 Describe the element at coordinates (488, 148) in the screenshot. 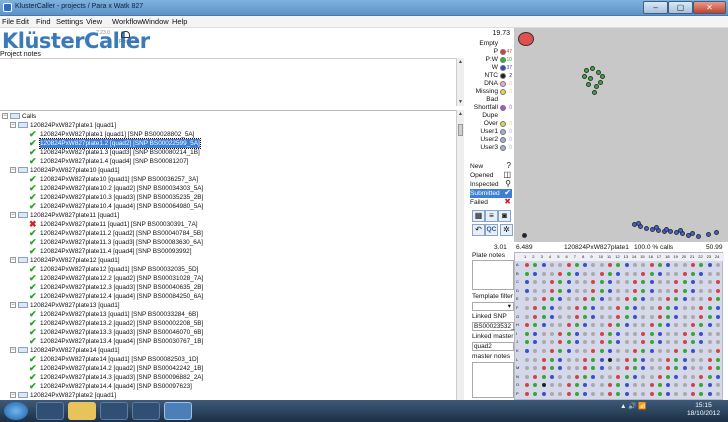

I see `category-user3: User3 0` at that location.